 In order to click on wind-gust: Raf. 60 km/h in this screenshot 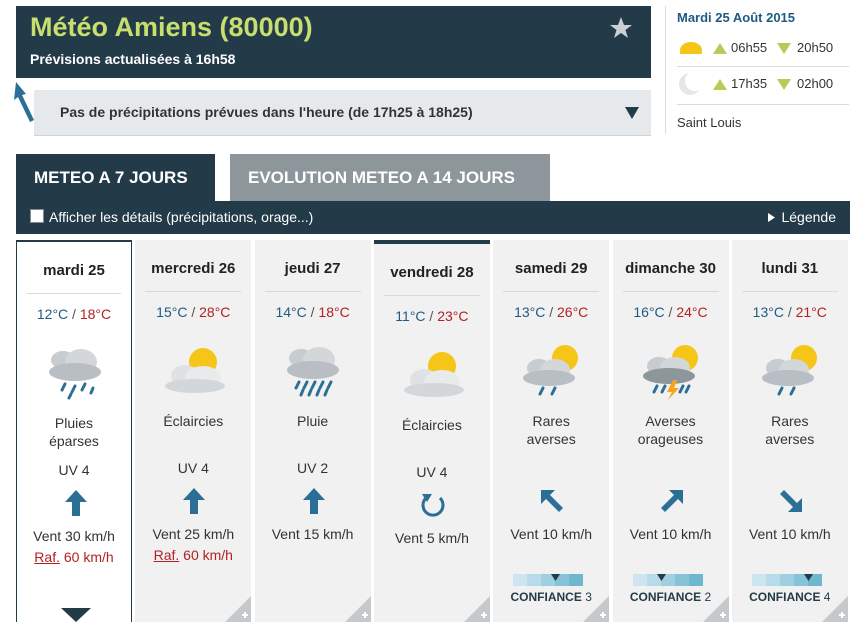, I will do `click(193, 555)`.